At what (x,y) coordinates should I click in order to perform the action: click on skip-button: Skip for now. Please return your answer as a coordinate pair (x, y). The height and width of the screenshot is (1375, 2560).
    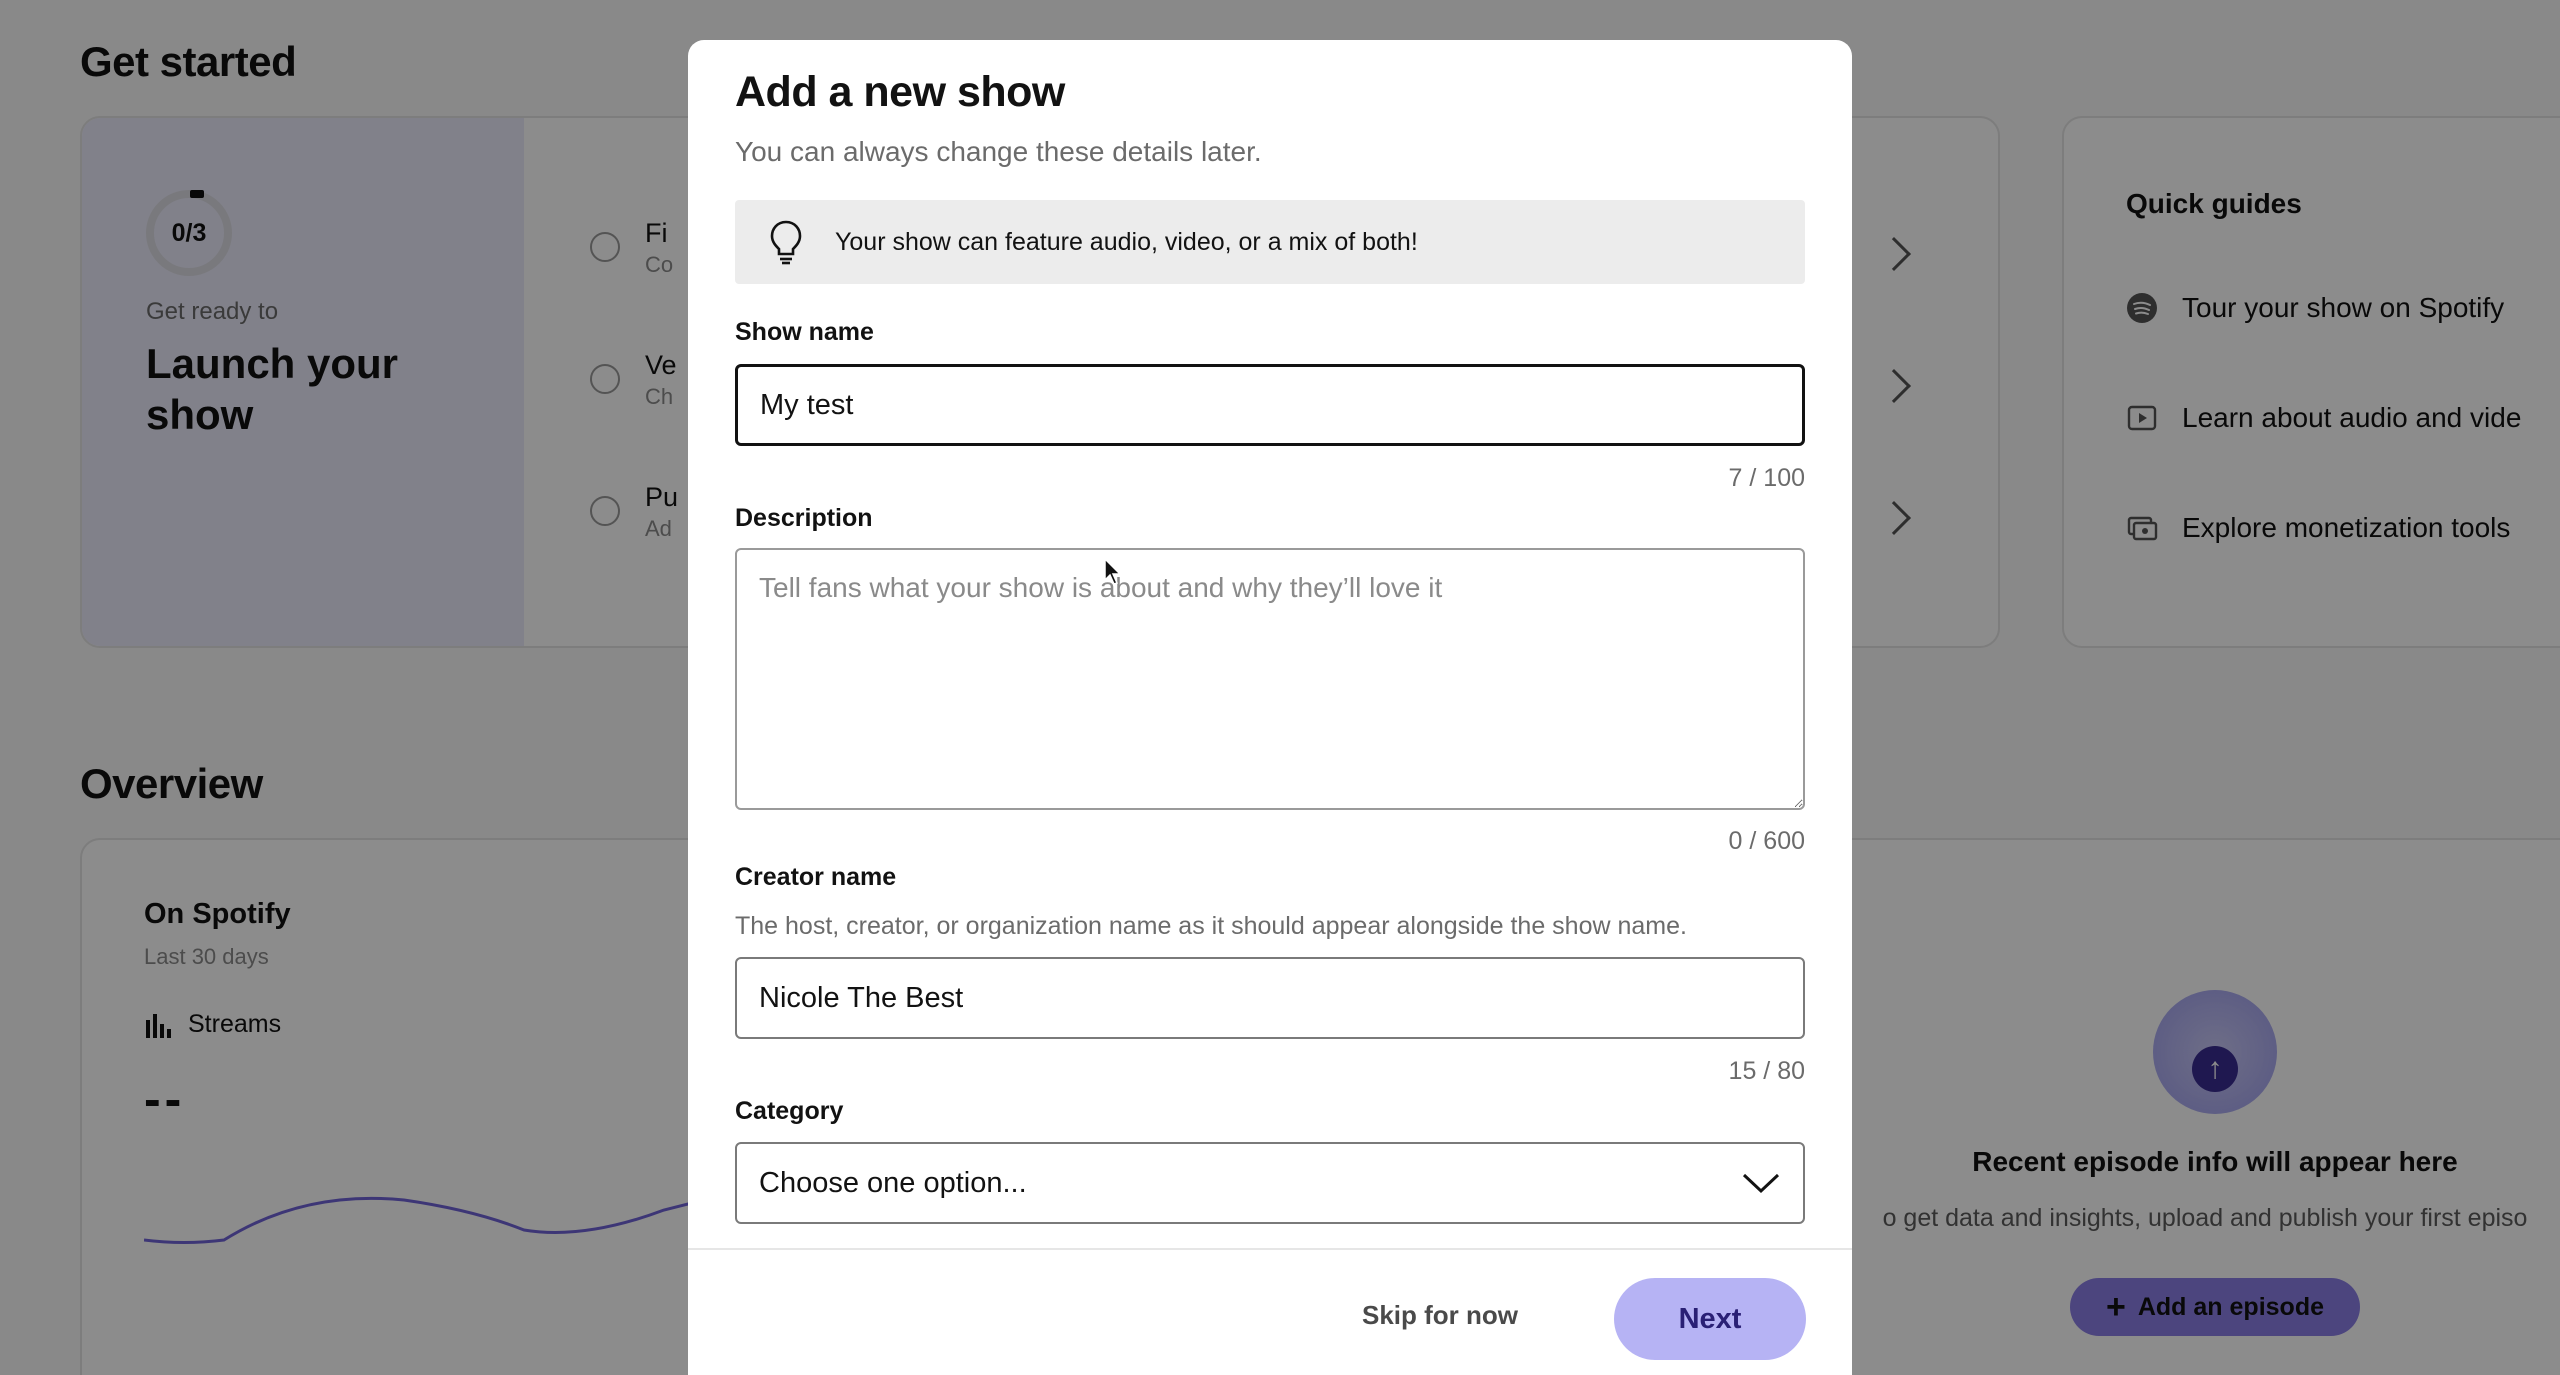
    Looking at the image, I should click on (1440, 1315).